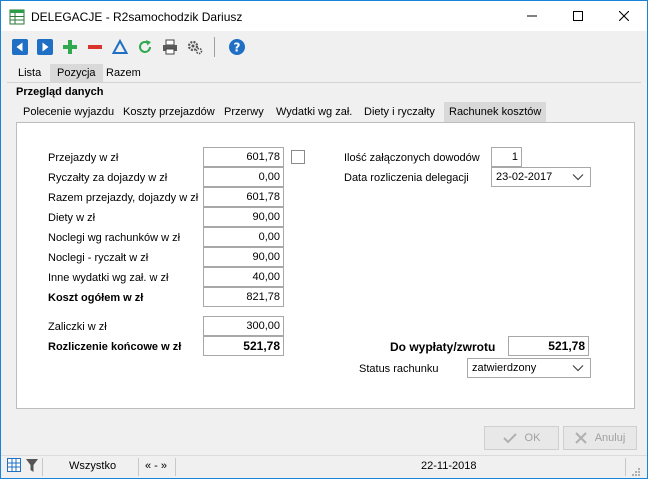 The image size is (648, 479). I want to click on grid-view-icon, so click(14, 465).